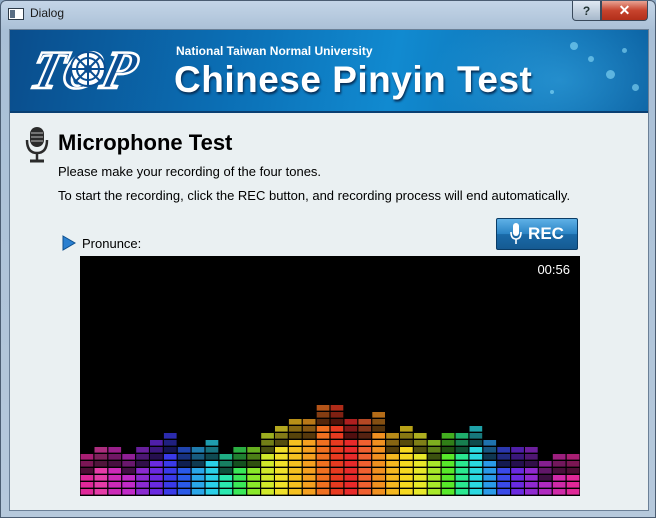 Image resolution: width=656 pixels, height=518 pixels. Describe the element at coordinates (112, 243) in the screenshot. I see `pronounce-label: Pronunce:` at that location.